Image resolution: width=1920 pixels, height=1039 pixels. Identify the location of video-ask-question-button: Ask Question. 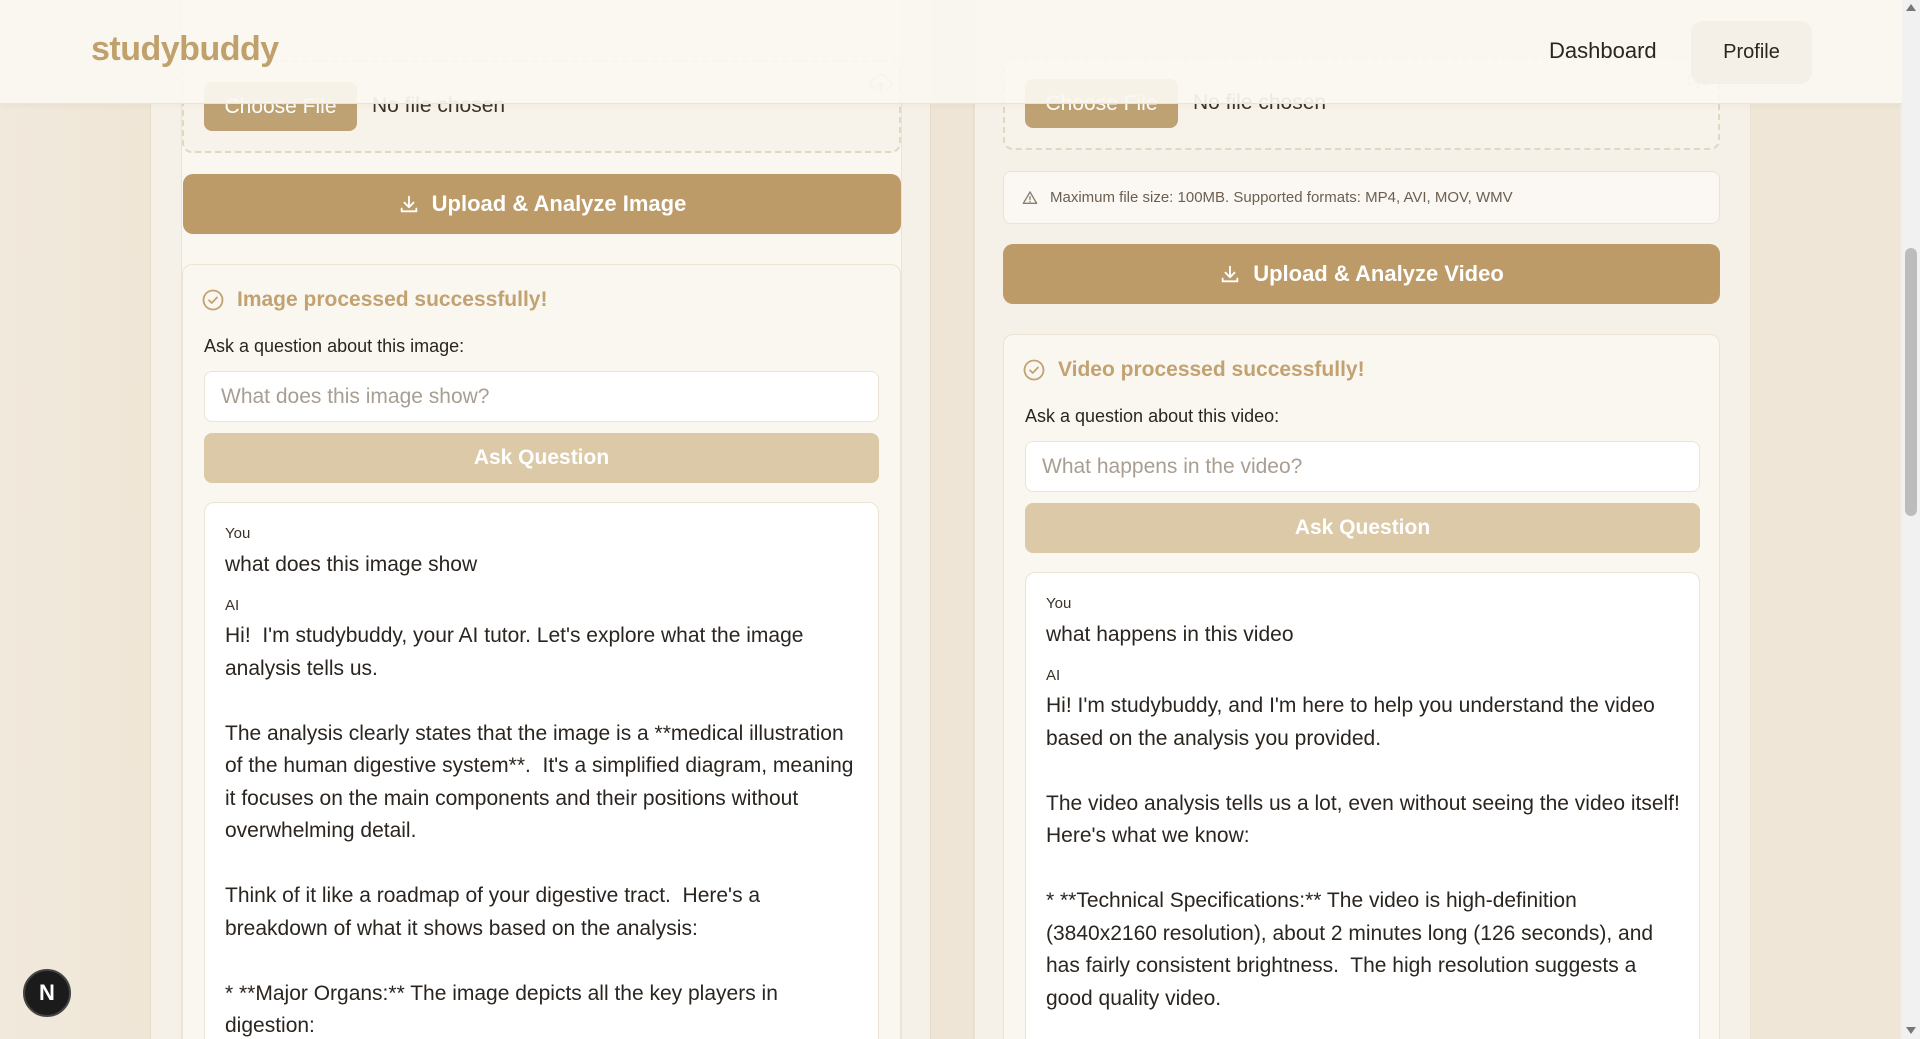
(1362, 528).